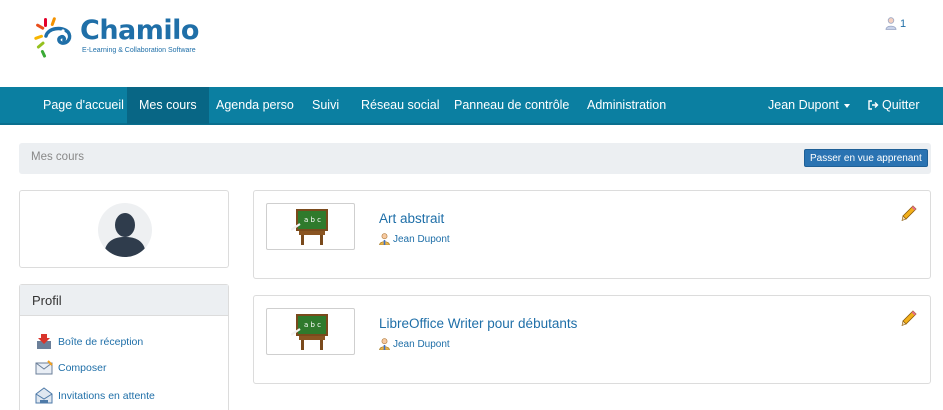 The height and width of the screenshot is (410, 943). I want to click on brand-name: Chamilo, so click(139, 30).